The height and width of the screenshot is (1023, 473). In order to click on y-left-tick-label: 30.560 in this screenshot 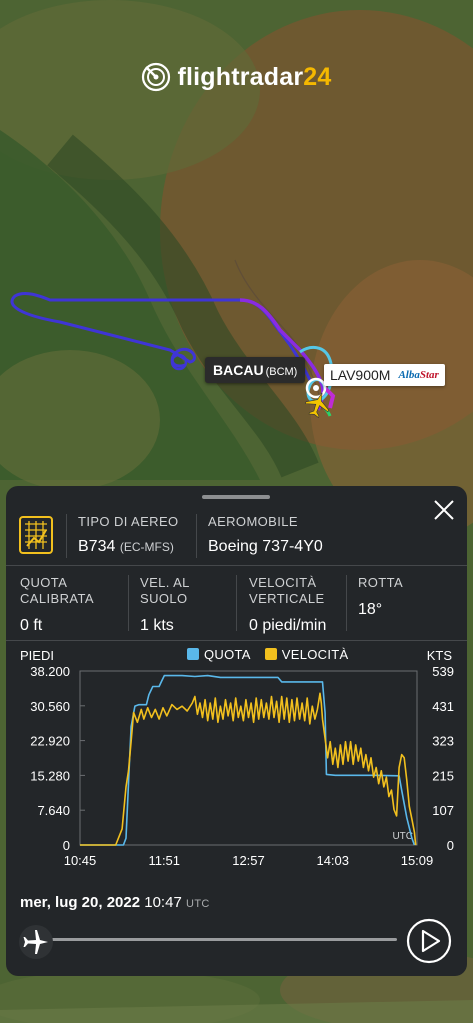, I will do `click(50, 706)`.